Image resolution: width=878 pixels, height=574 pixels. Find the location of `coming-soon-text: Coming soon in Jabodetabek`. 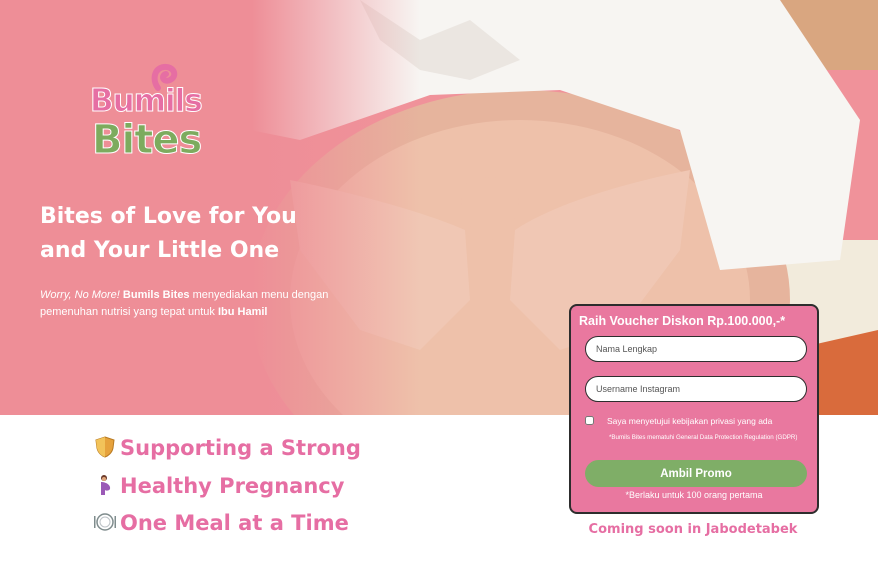

coming-soon-text: Coming soon in Jabodetabek is located at coordinates (693, 529).